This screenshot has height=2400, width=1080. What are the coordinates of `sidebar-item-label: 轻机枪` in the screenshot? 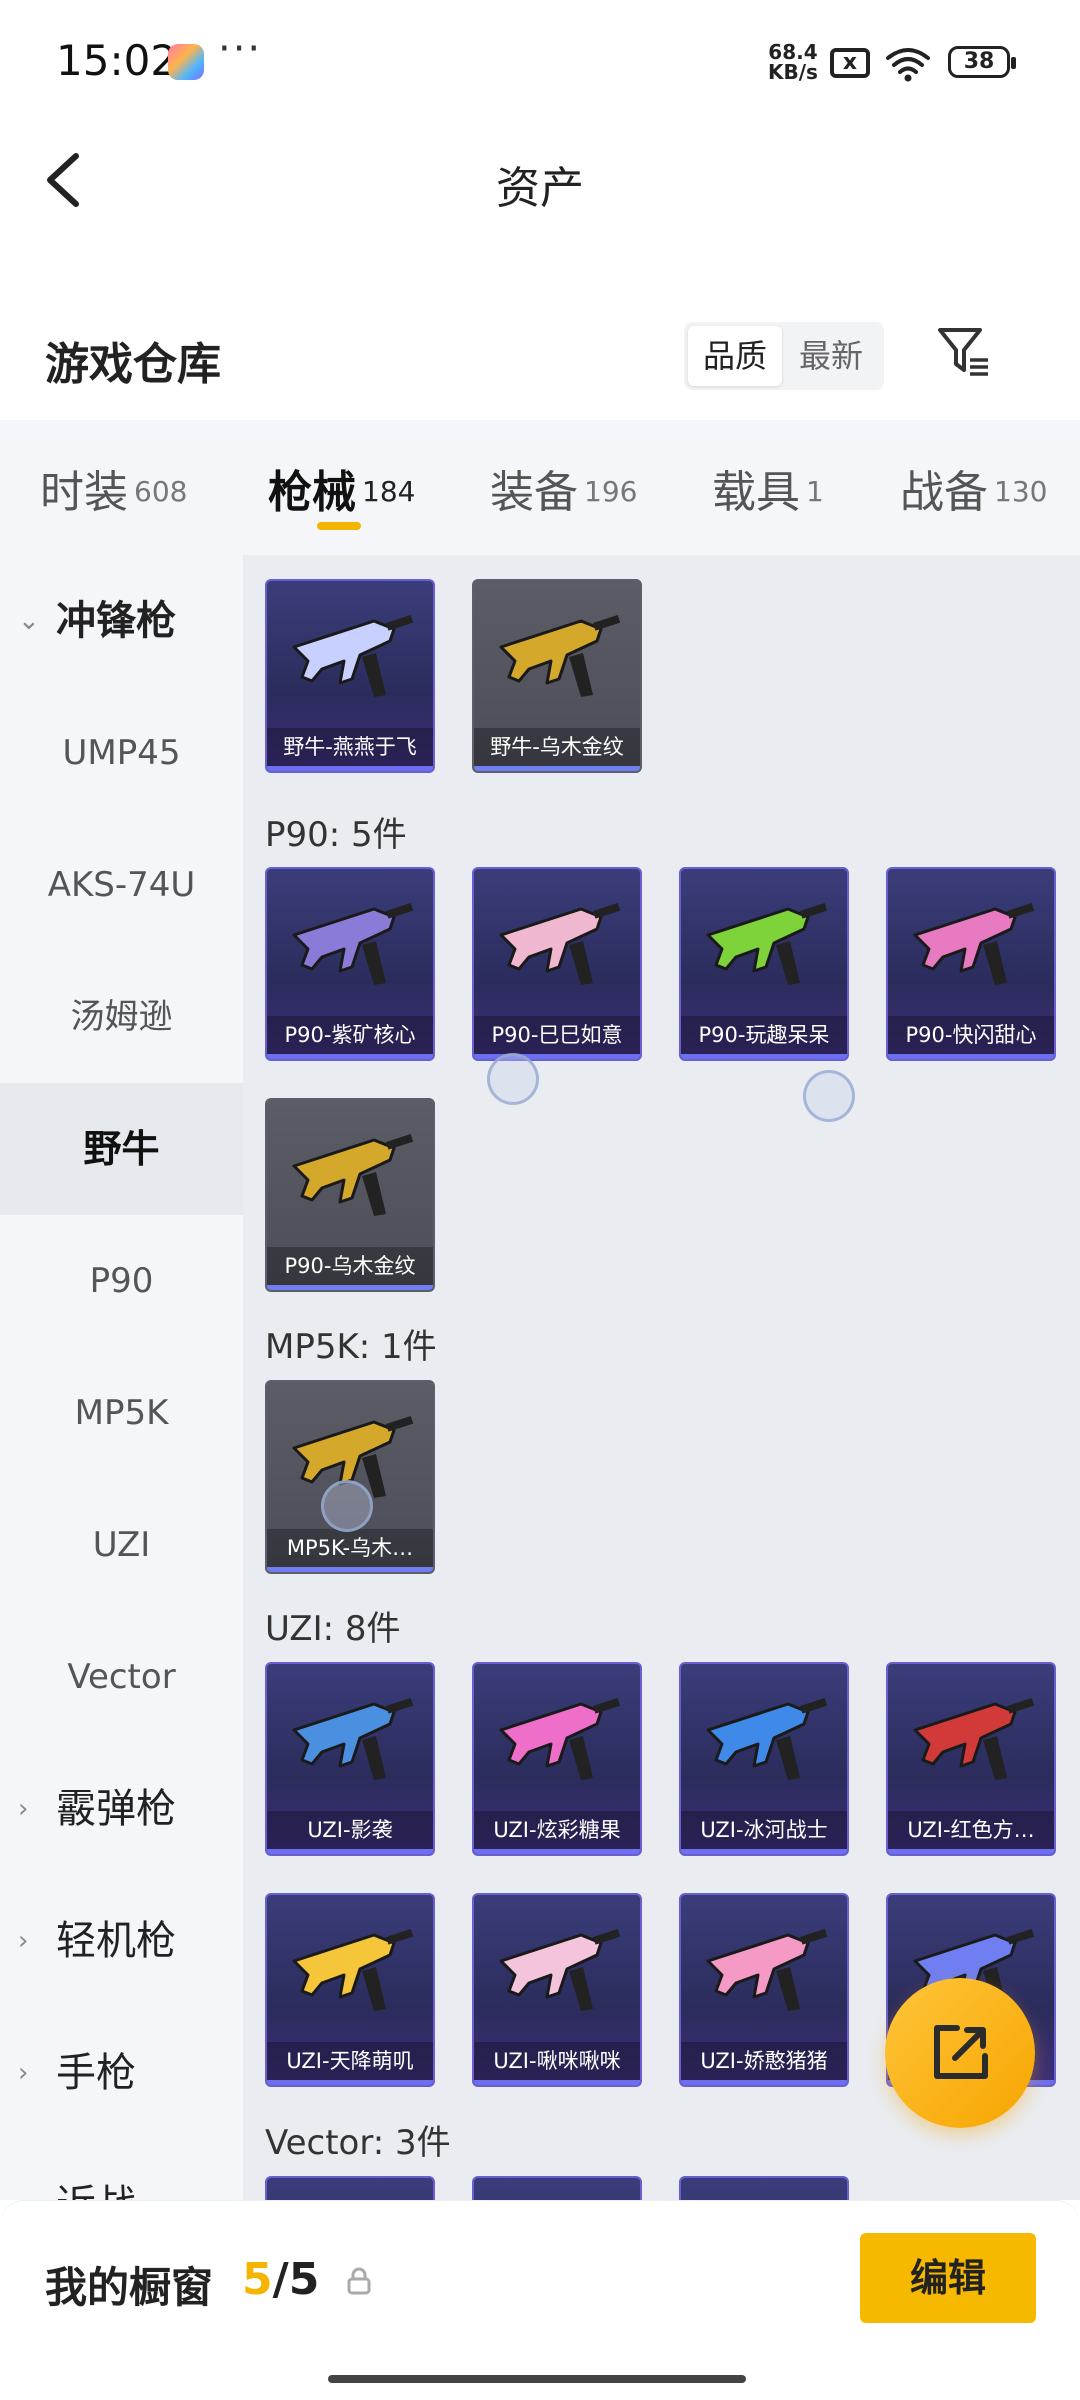 It's located at (116, 1941).